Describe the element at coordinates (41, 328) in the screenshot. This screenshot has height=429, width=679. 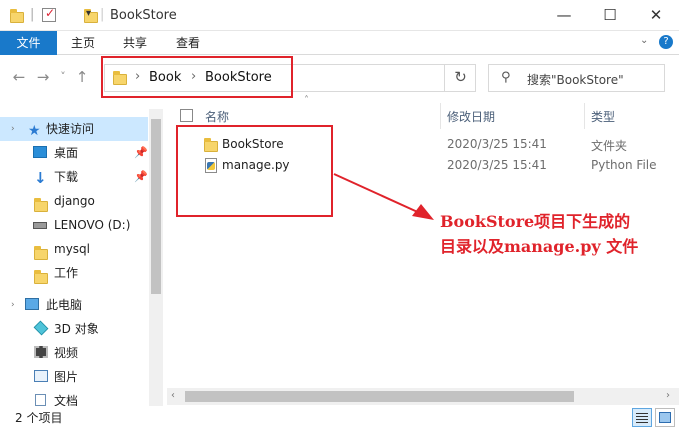
I see `3d-objects-icon` at that location.